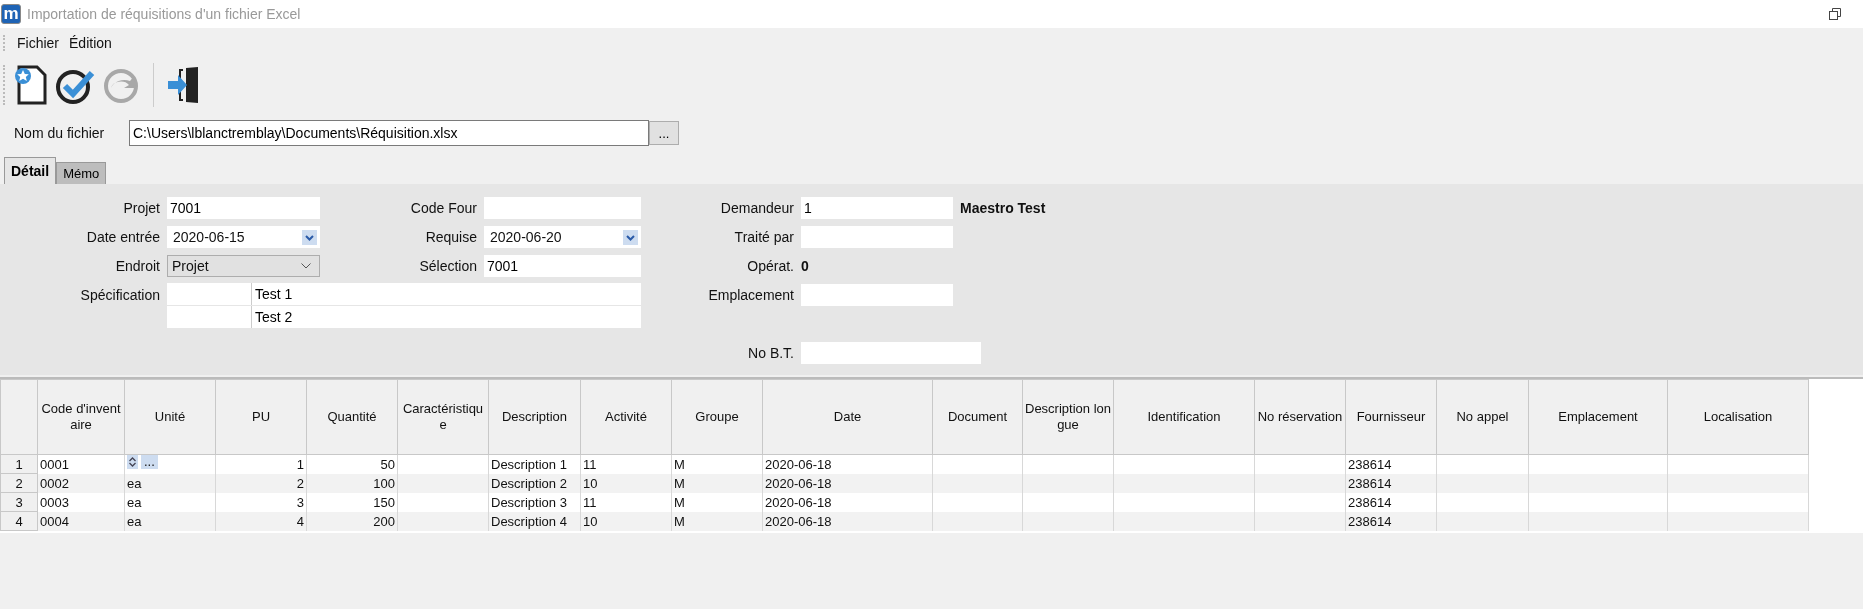 The image size is (1863, 609). I want to click on file-path-field: C:\Users\lblanctremblay\Documents\Réquisition.xlsx, so click(389, 133).